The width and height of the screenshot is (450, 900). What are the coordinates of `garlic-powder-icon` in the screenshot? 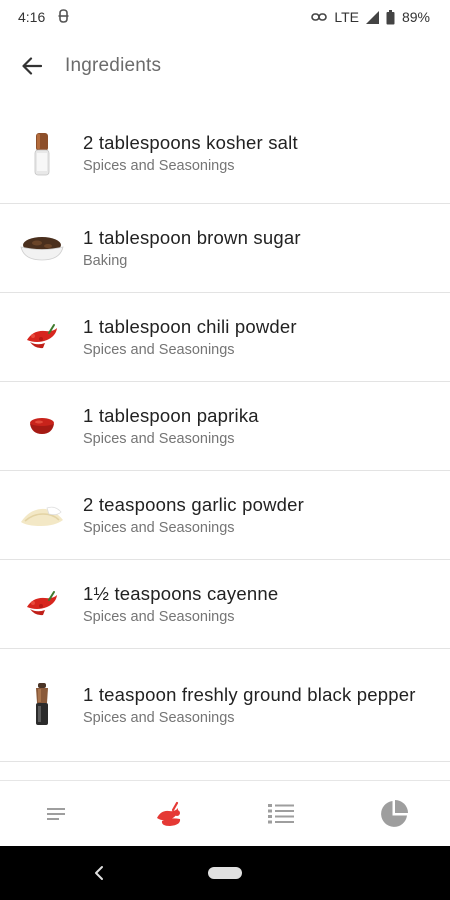 It's located at (41, 515).